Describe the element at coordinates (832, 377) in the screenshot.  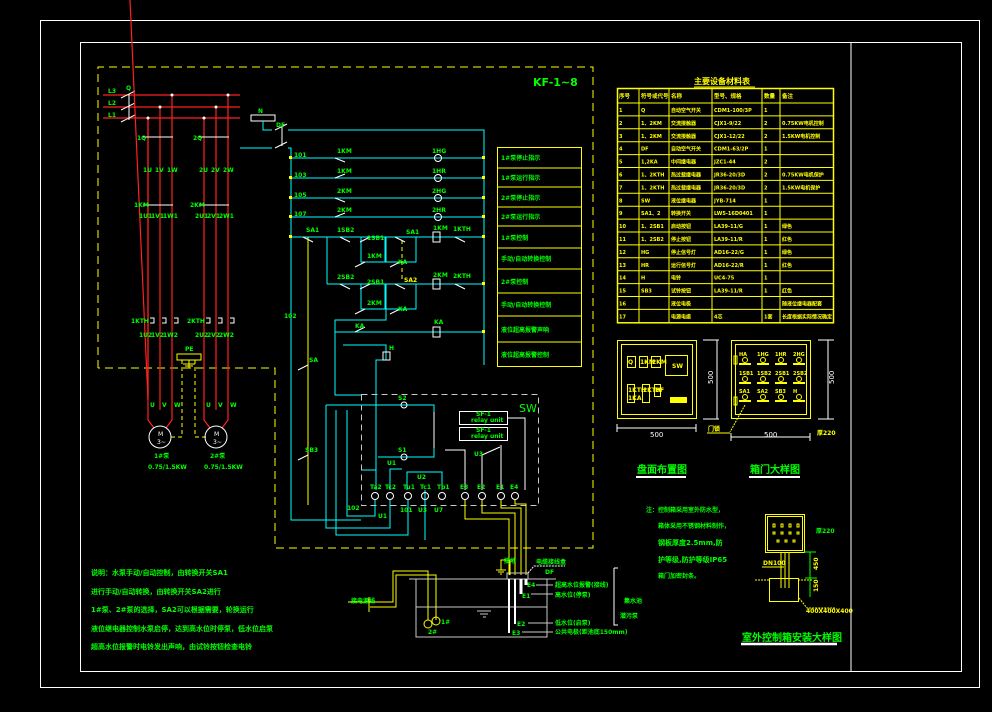
I see `door-height-dim: 500` at that location.